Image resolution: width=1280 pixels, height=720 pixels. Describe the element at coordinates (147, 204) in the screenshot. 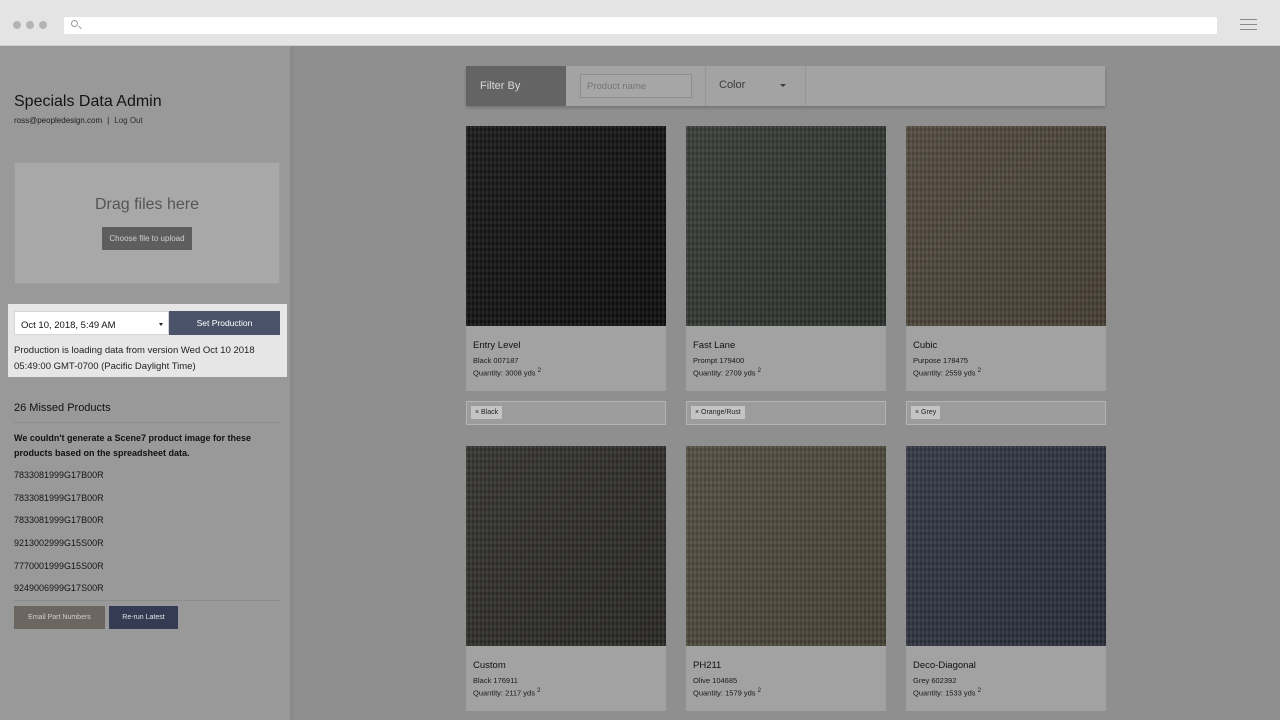

I see `drag-files-text: Drag files here` at that location.